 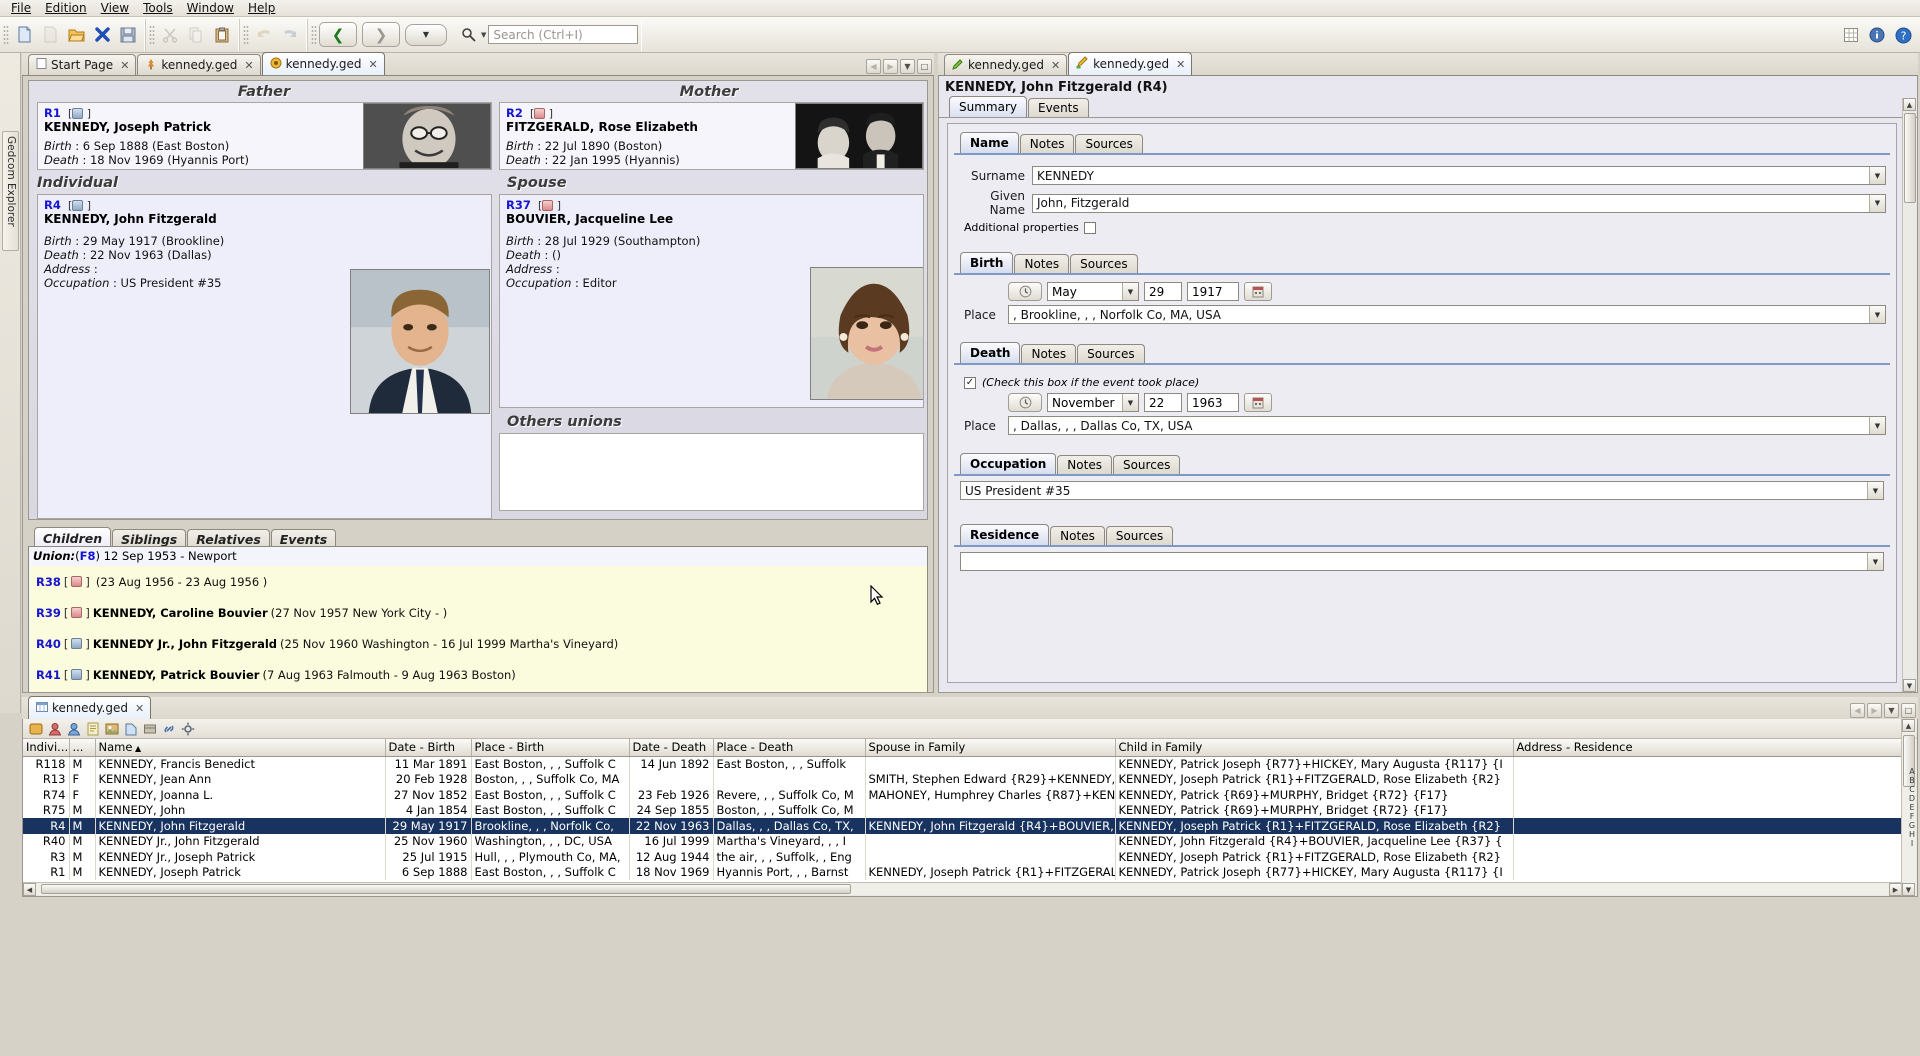 What do you see at coordinates (550, 748) in the screenshot?
I see `column-header-place-birth: Place - Birth` at bounding box center [550, 748].